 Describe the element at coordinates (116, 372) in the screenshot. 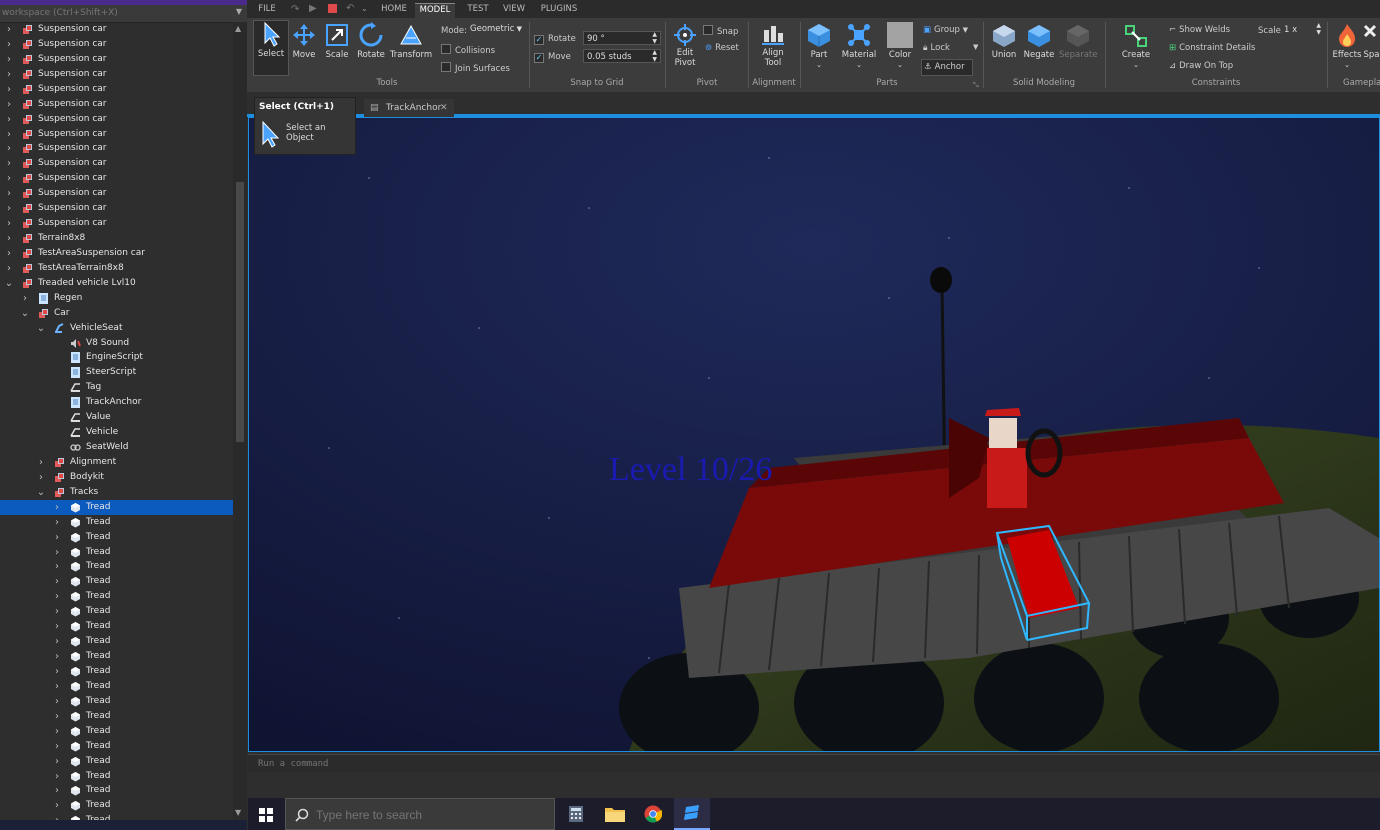

I see `tree-row: SteerScript` at that location.